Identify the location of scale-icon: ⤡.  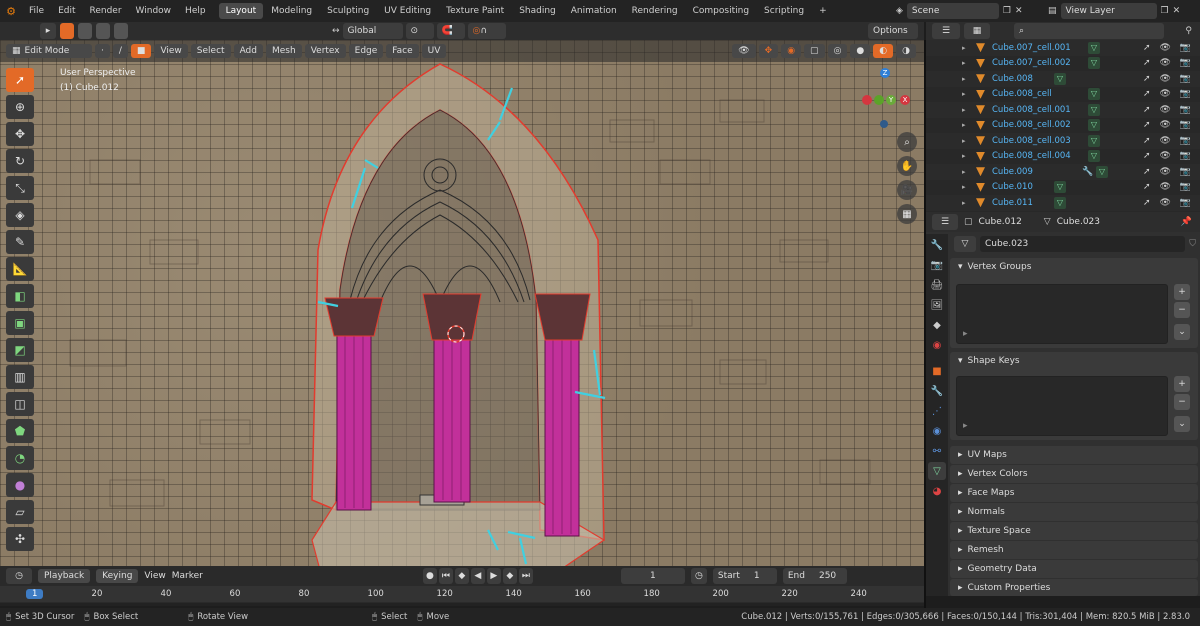
(20, 188).